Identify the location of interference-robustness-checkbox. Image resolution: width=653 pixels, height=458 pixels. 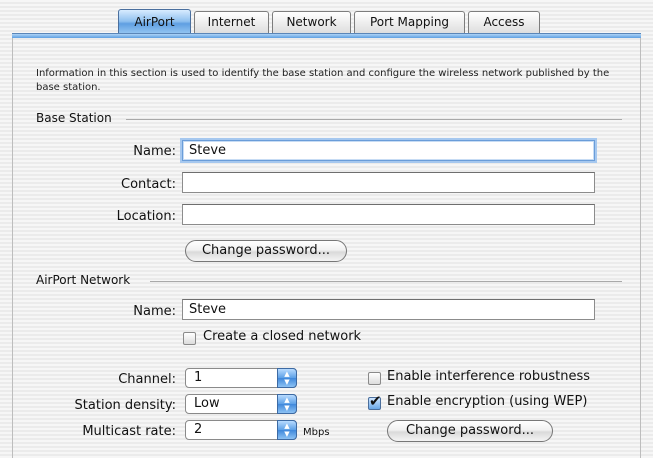
(374, 378).